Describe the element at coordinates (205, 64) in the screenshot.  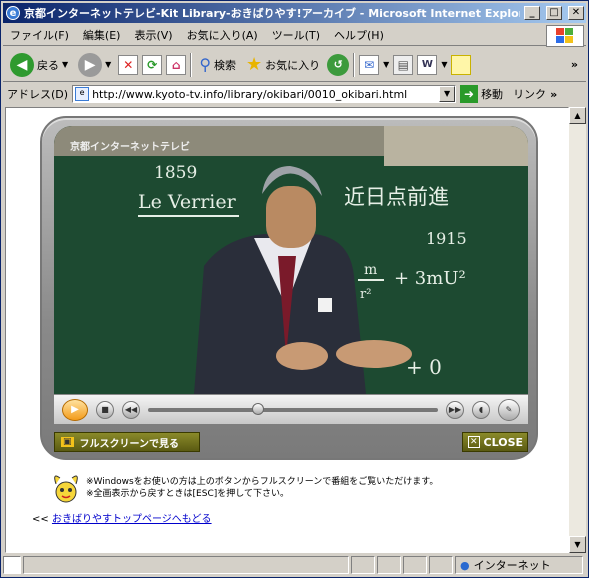
I see `search-icon: ⚲` at that location.